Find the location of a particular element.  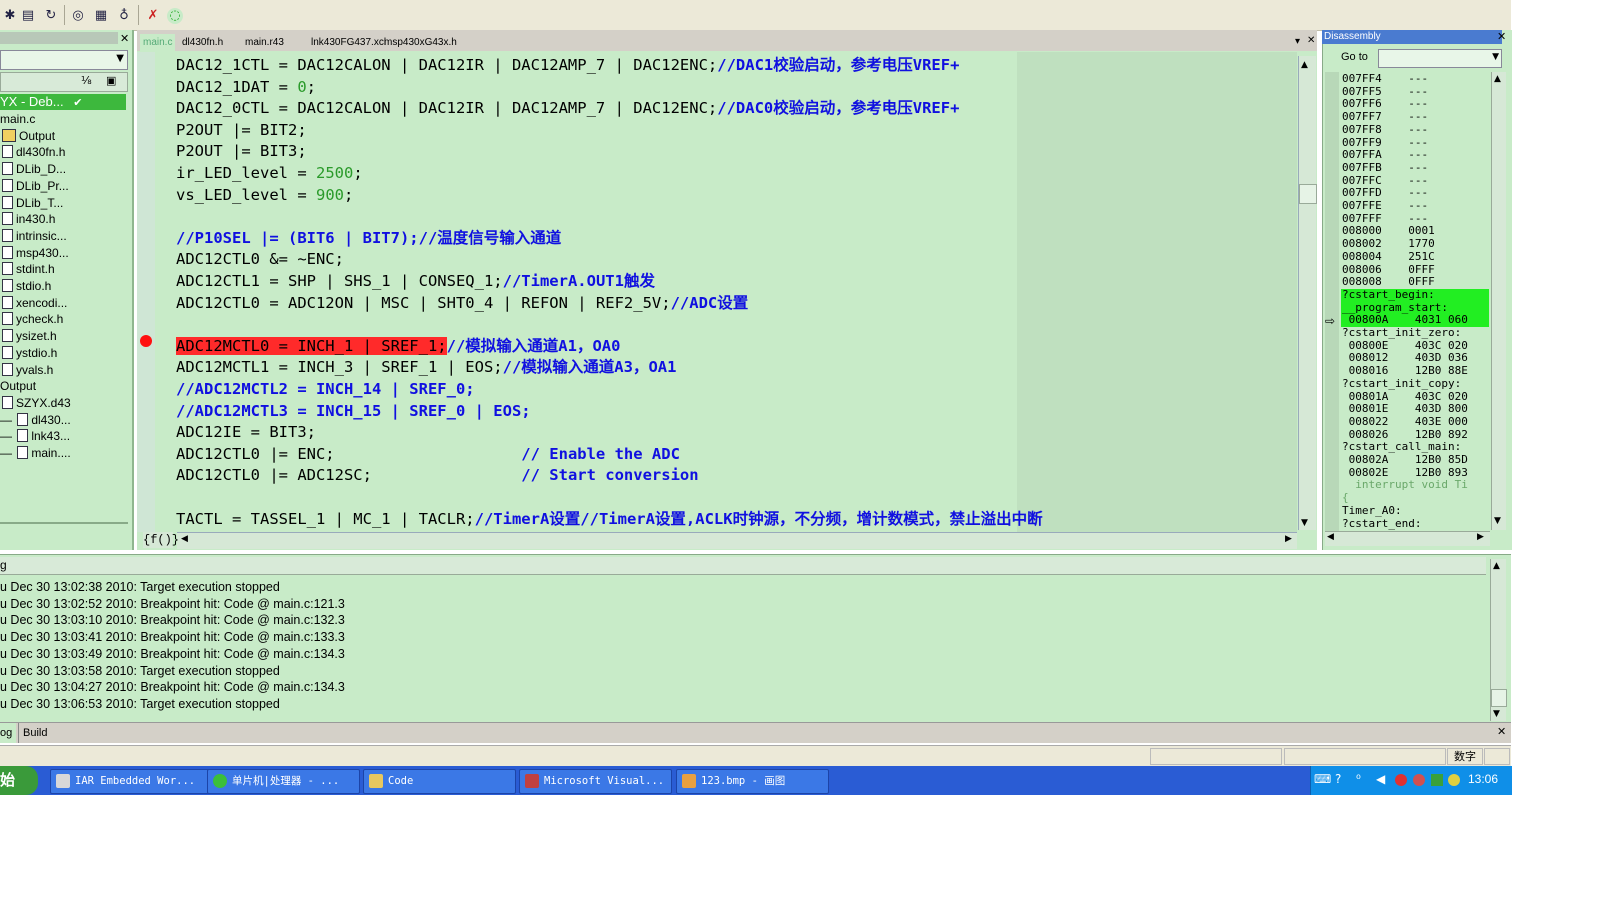

code-line: ADC12CTL0 &= ~ENC; is located at coordinates (260, 259).